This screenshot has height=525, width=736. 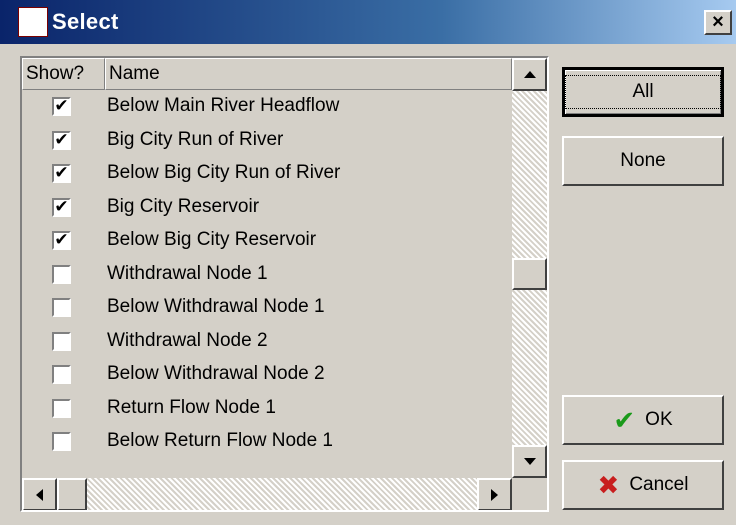 What do you see at coordinates (191, 407) in the screenshot?
I see `list-item-label: Return Flow Node 1` at bounding box center [191, 407].